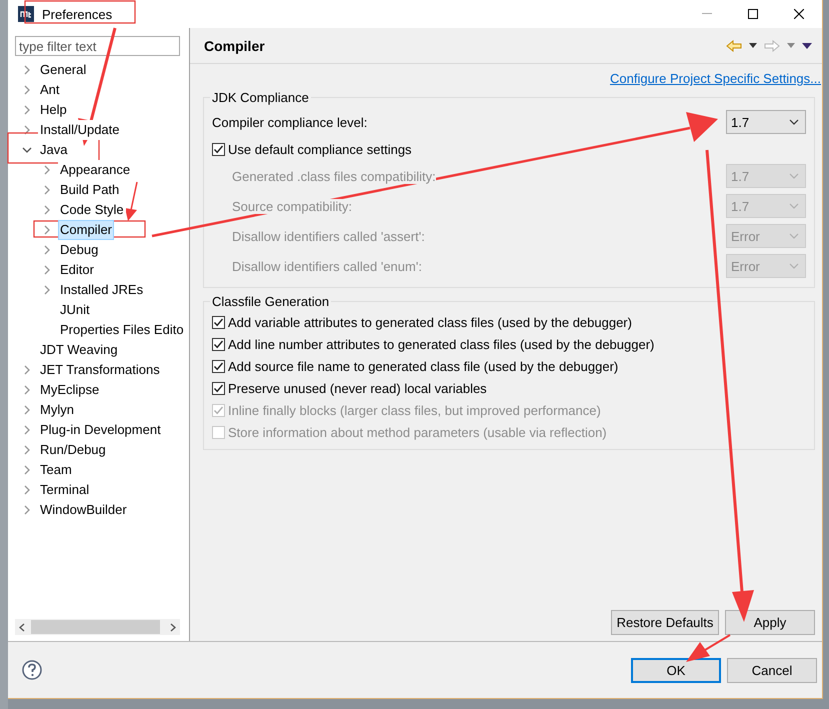 This screenshot has width=829, height=709. What do you see at coordinates (766, 122) in the screenshot?
I see `version-dropdown: 1.7` at bounding box center [766, 122].